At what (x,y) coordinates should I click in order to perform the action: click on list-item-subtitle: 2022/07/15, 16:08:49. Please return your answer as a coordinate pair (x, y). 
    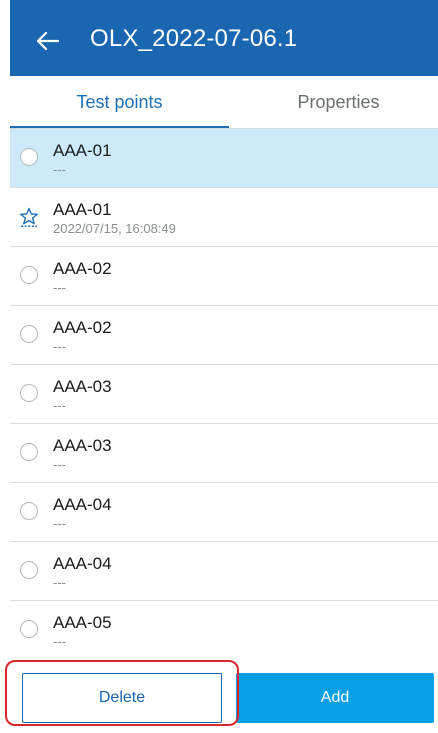
    Looking at the image, I should click on (114, 228).